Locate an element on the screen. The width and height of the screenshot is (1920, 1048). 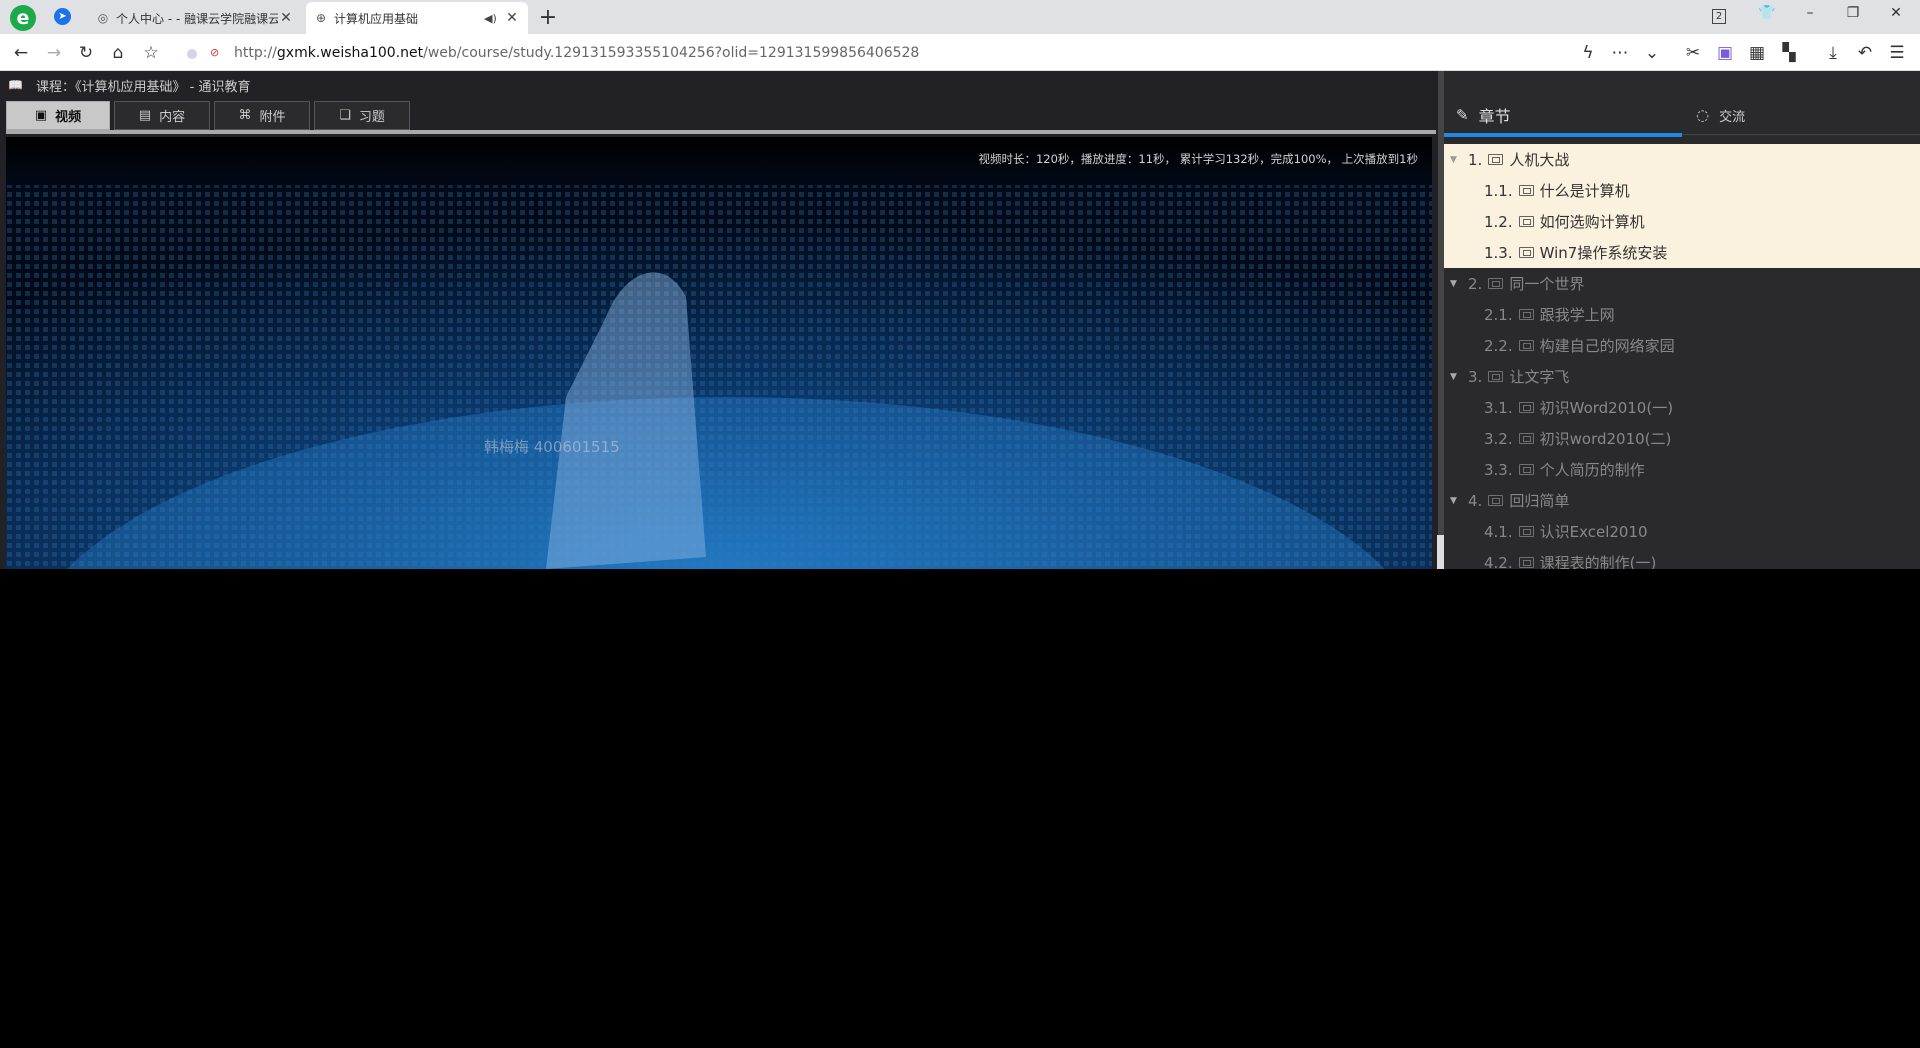
content-tabs: ▣ 视频 ▤ 内容 ⌘ 附件 ❏ 习题 is located at coordinates (210, 115).